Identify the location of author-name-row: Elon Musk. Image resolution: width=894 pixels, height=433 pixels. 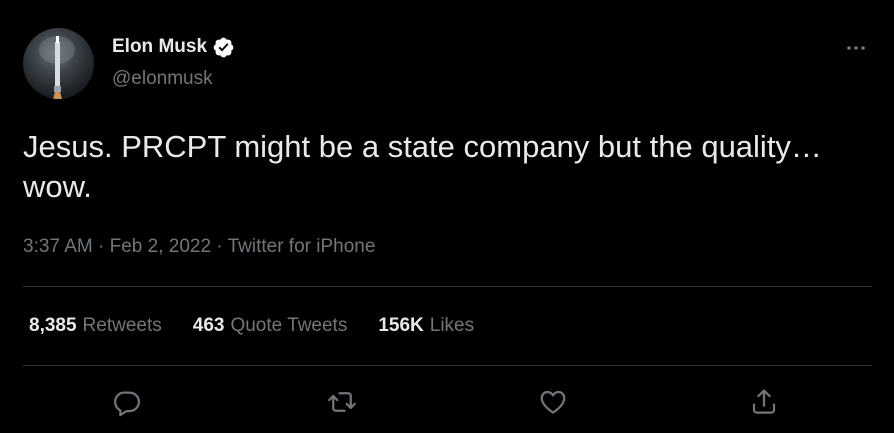
(173, 47).